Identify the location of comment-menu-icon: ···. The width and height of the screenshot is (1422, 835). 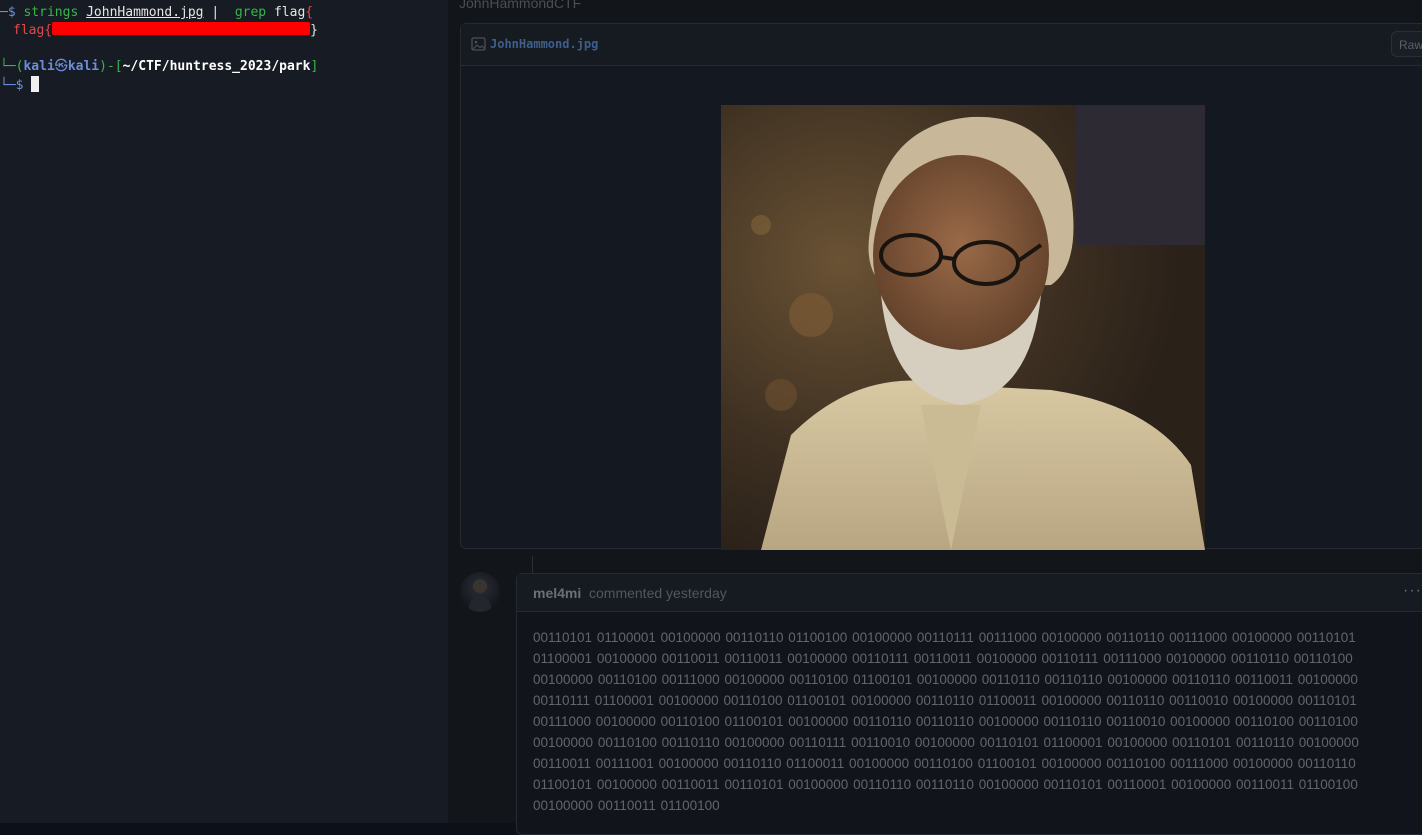
(1412, 591).